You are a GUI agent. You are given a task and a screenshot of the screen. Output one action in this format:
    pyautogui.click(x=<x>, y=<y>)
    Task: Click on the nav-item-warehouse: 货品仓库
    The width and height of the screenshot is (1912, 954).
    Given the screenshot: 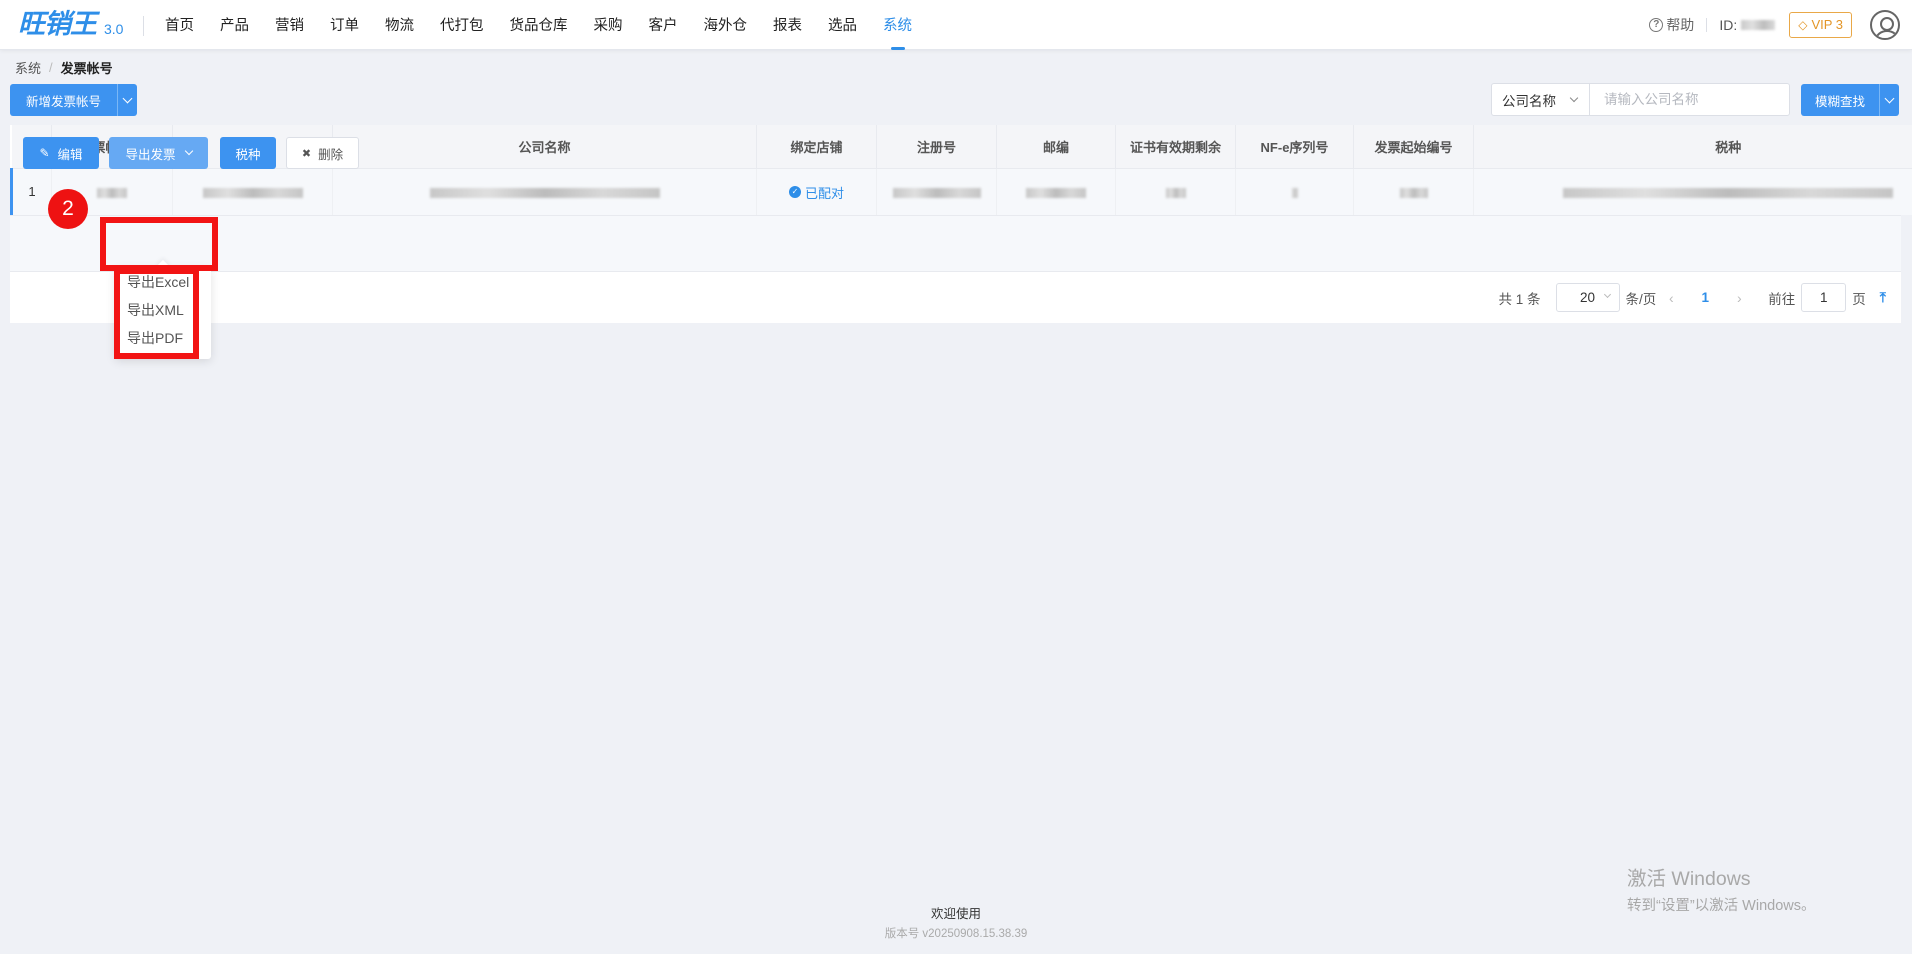 What is the action you would take?
    pyautogui.click(x=539, y=25)
    